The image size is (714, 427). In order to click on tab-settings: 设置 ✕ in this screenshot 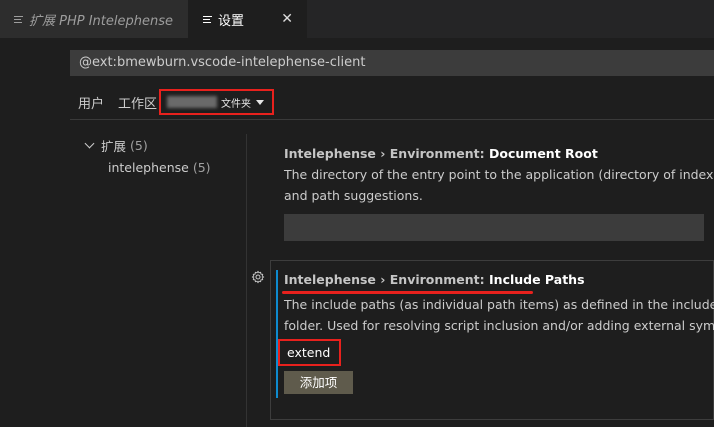, I will do `click(248, 19)`.